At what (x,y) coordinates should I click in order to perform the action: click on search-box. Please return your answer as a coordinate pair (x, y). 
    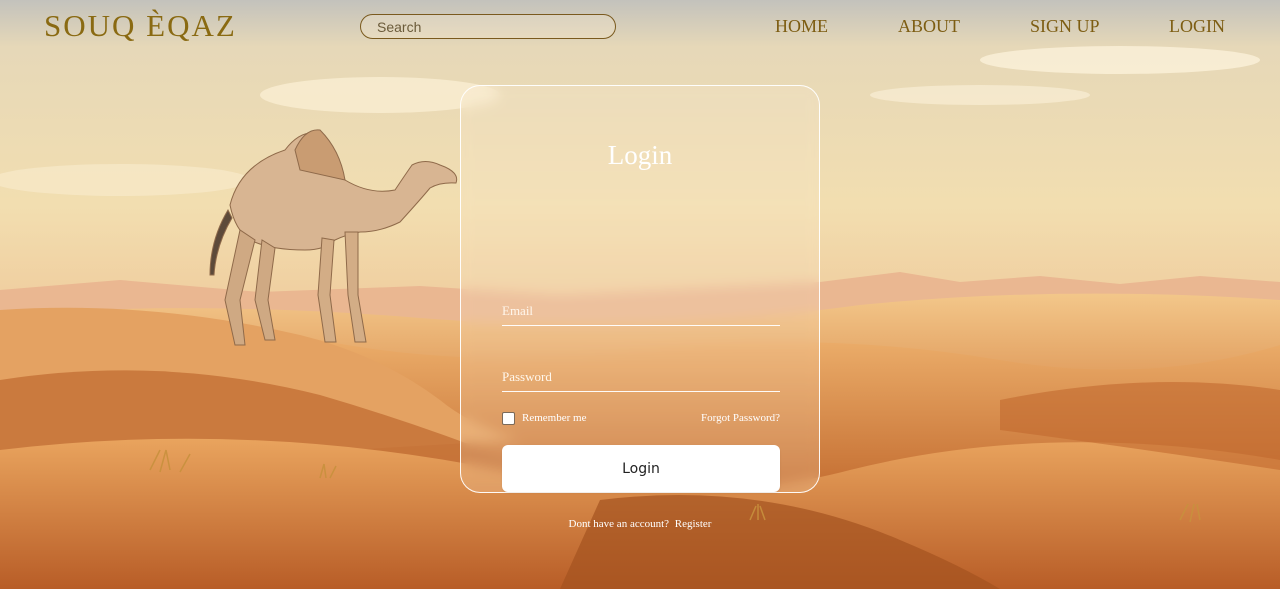
    Looking at the image, I should click on (488, 26).